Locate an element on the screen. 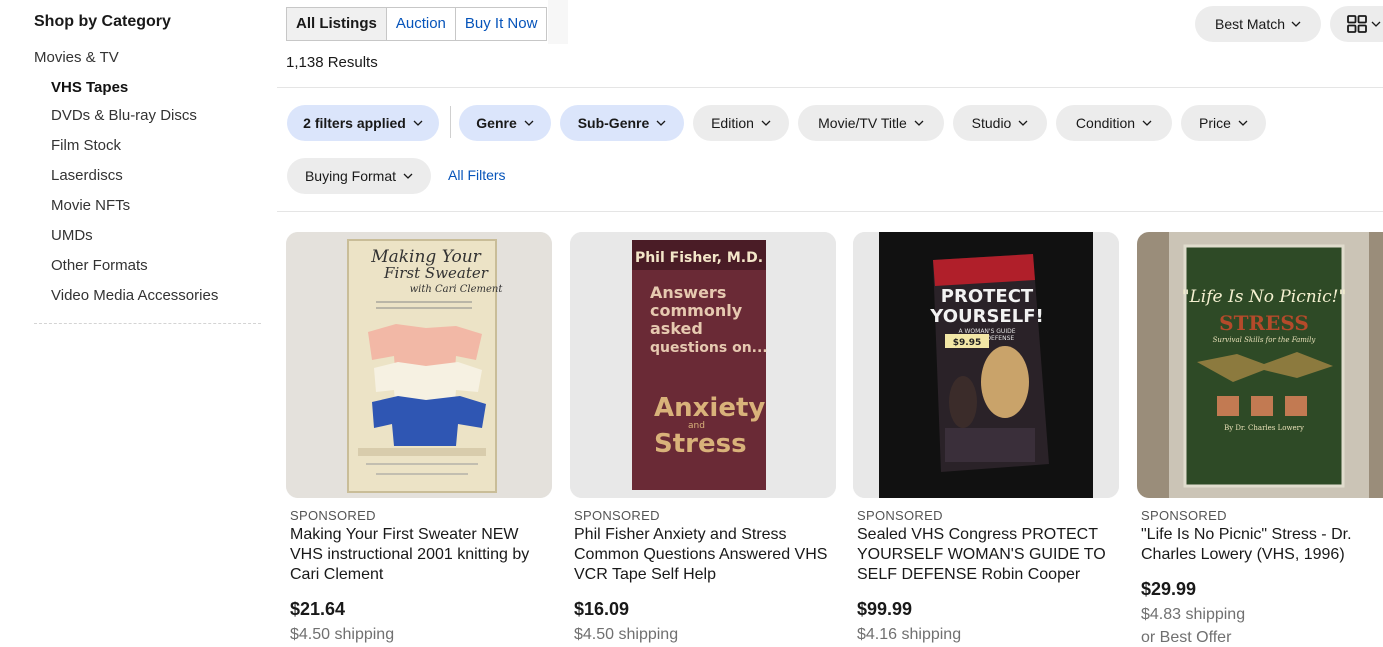 The width and height of the screenshot is (1383, 647). sidebar-item-dvds: DVDs & Blu-ray Discs is located at coordinates (124, 115).